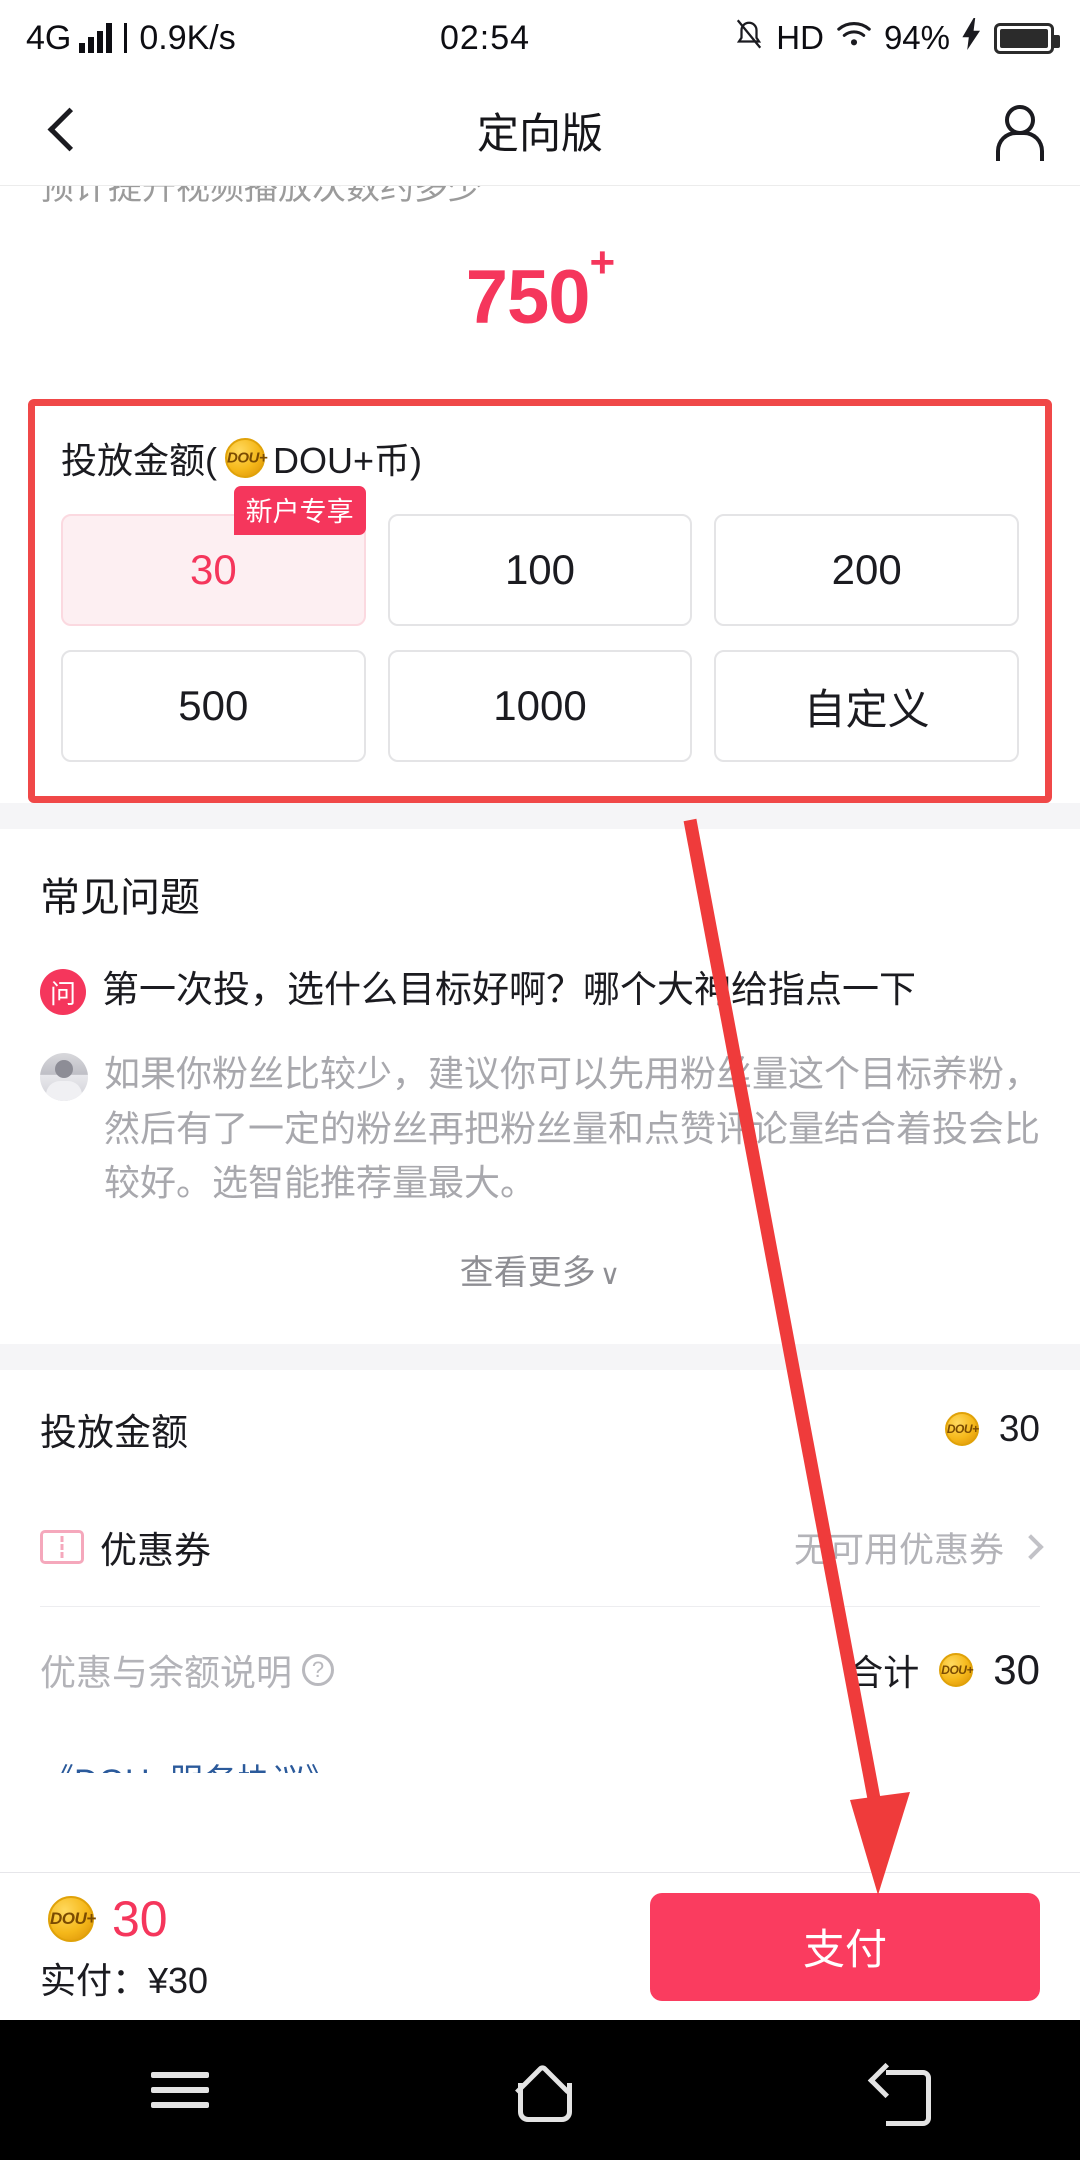 The width and height of the screenshot is (1080, 2160). I want to click on ticket-icon, so click(62, 1547).